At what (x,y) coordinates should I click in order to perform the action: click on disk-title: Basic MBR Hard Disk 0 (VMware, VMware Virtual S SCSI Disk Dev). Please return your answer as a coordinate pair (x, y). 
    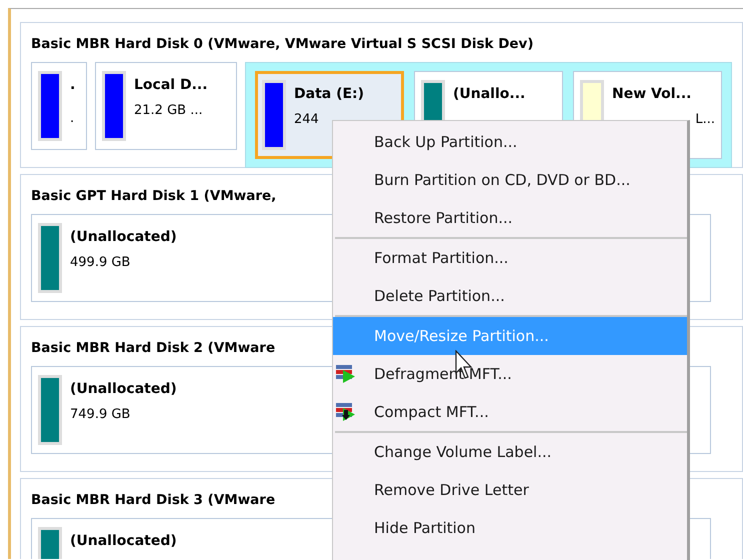
    Looking at the image, I should click on (282, 44).